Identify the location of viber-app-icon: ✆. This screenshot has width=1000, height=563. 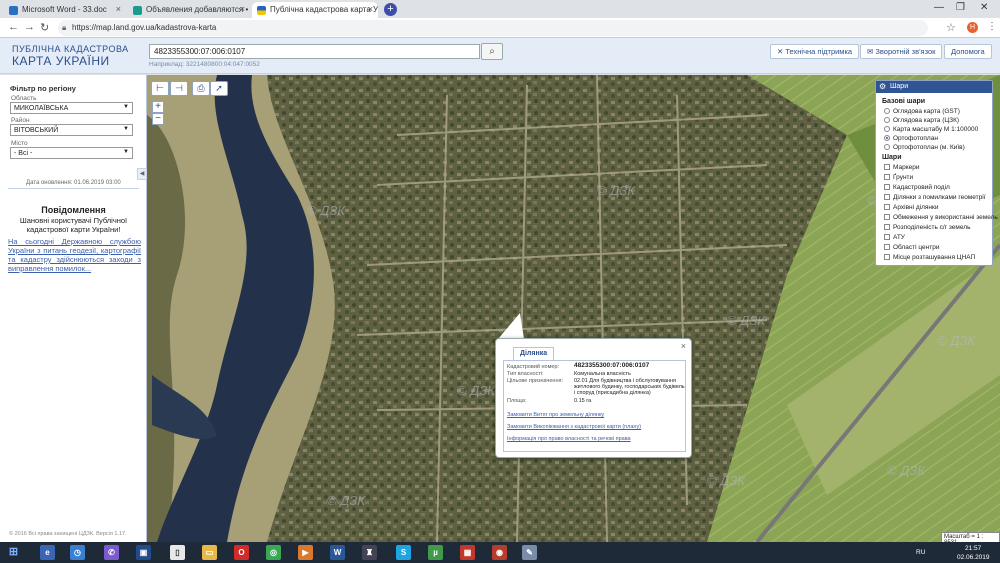
(111, 552).